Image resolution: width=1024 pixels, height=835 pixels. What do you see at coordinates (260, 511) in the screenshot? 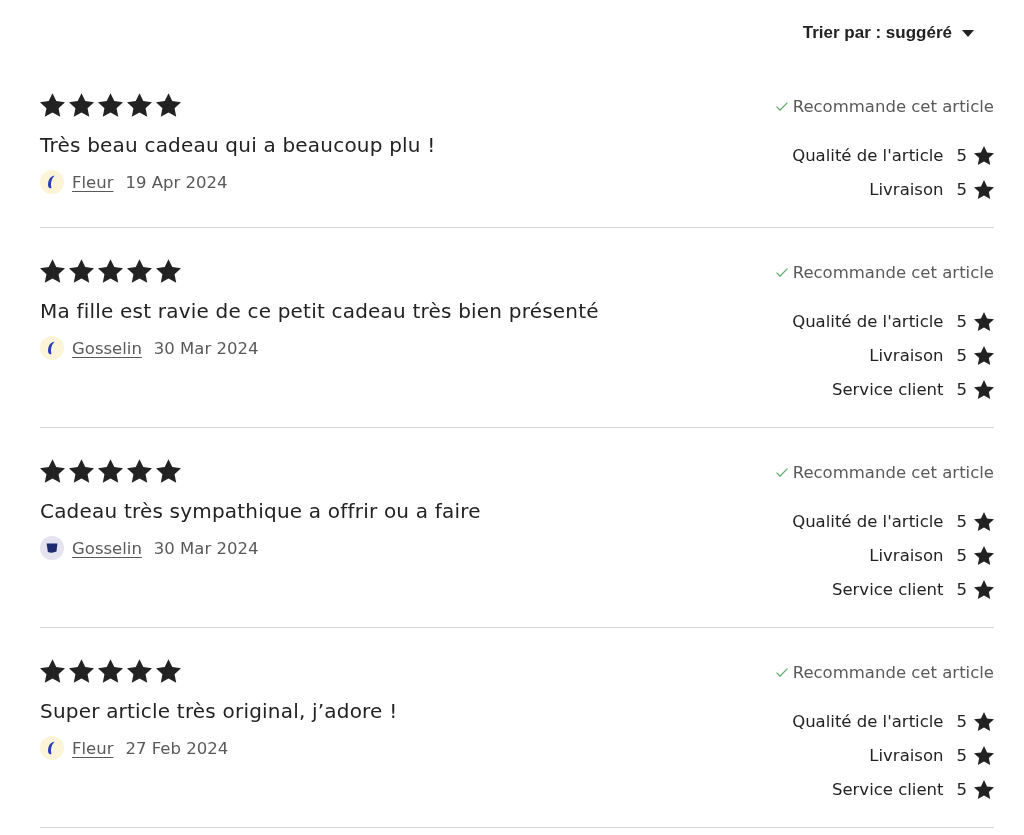
I see `review-text: Cadeau très sympathique a offrir ou a faire` at bounding box center [260, 511].